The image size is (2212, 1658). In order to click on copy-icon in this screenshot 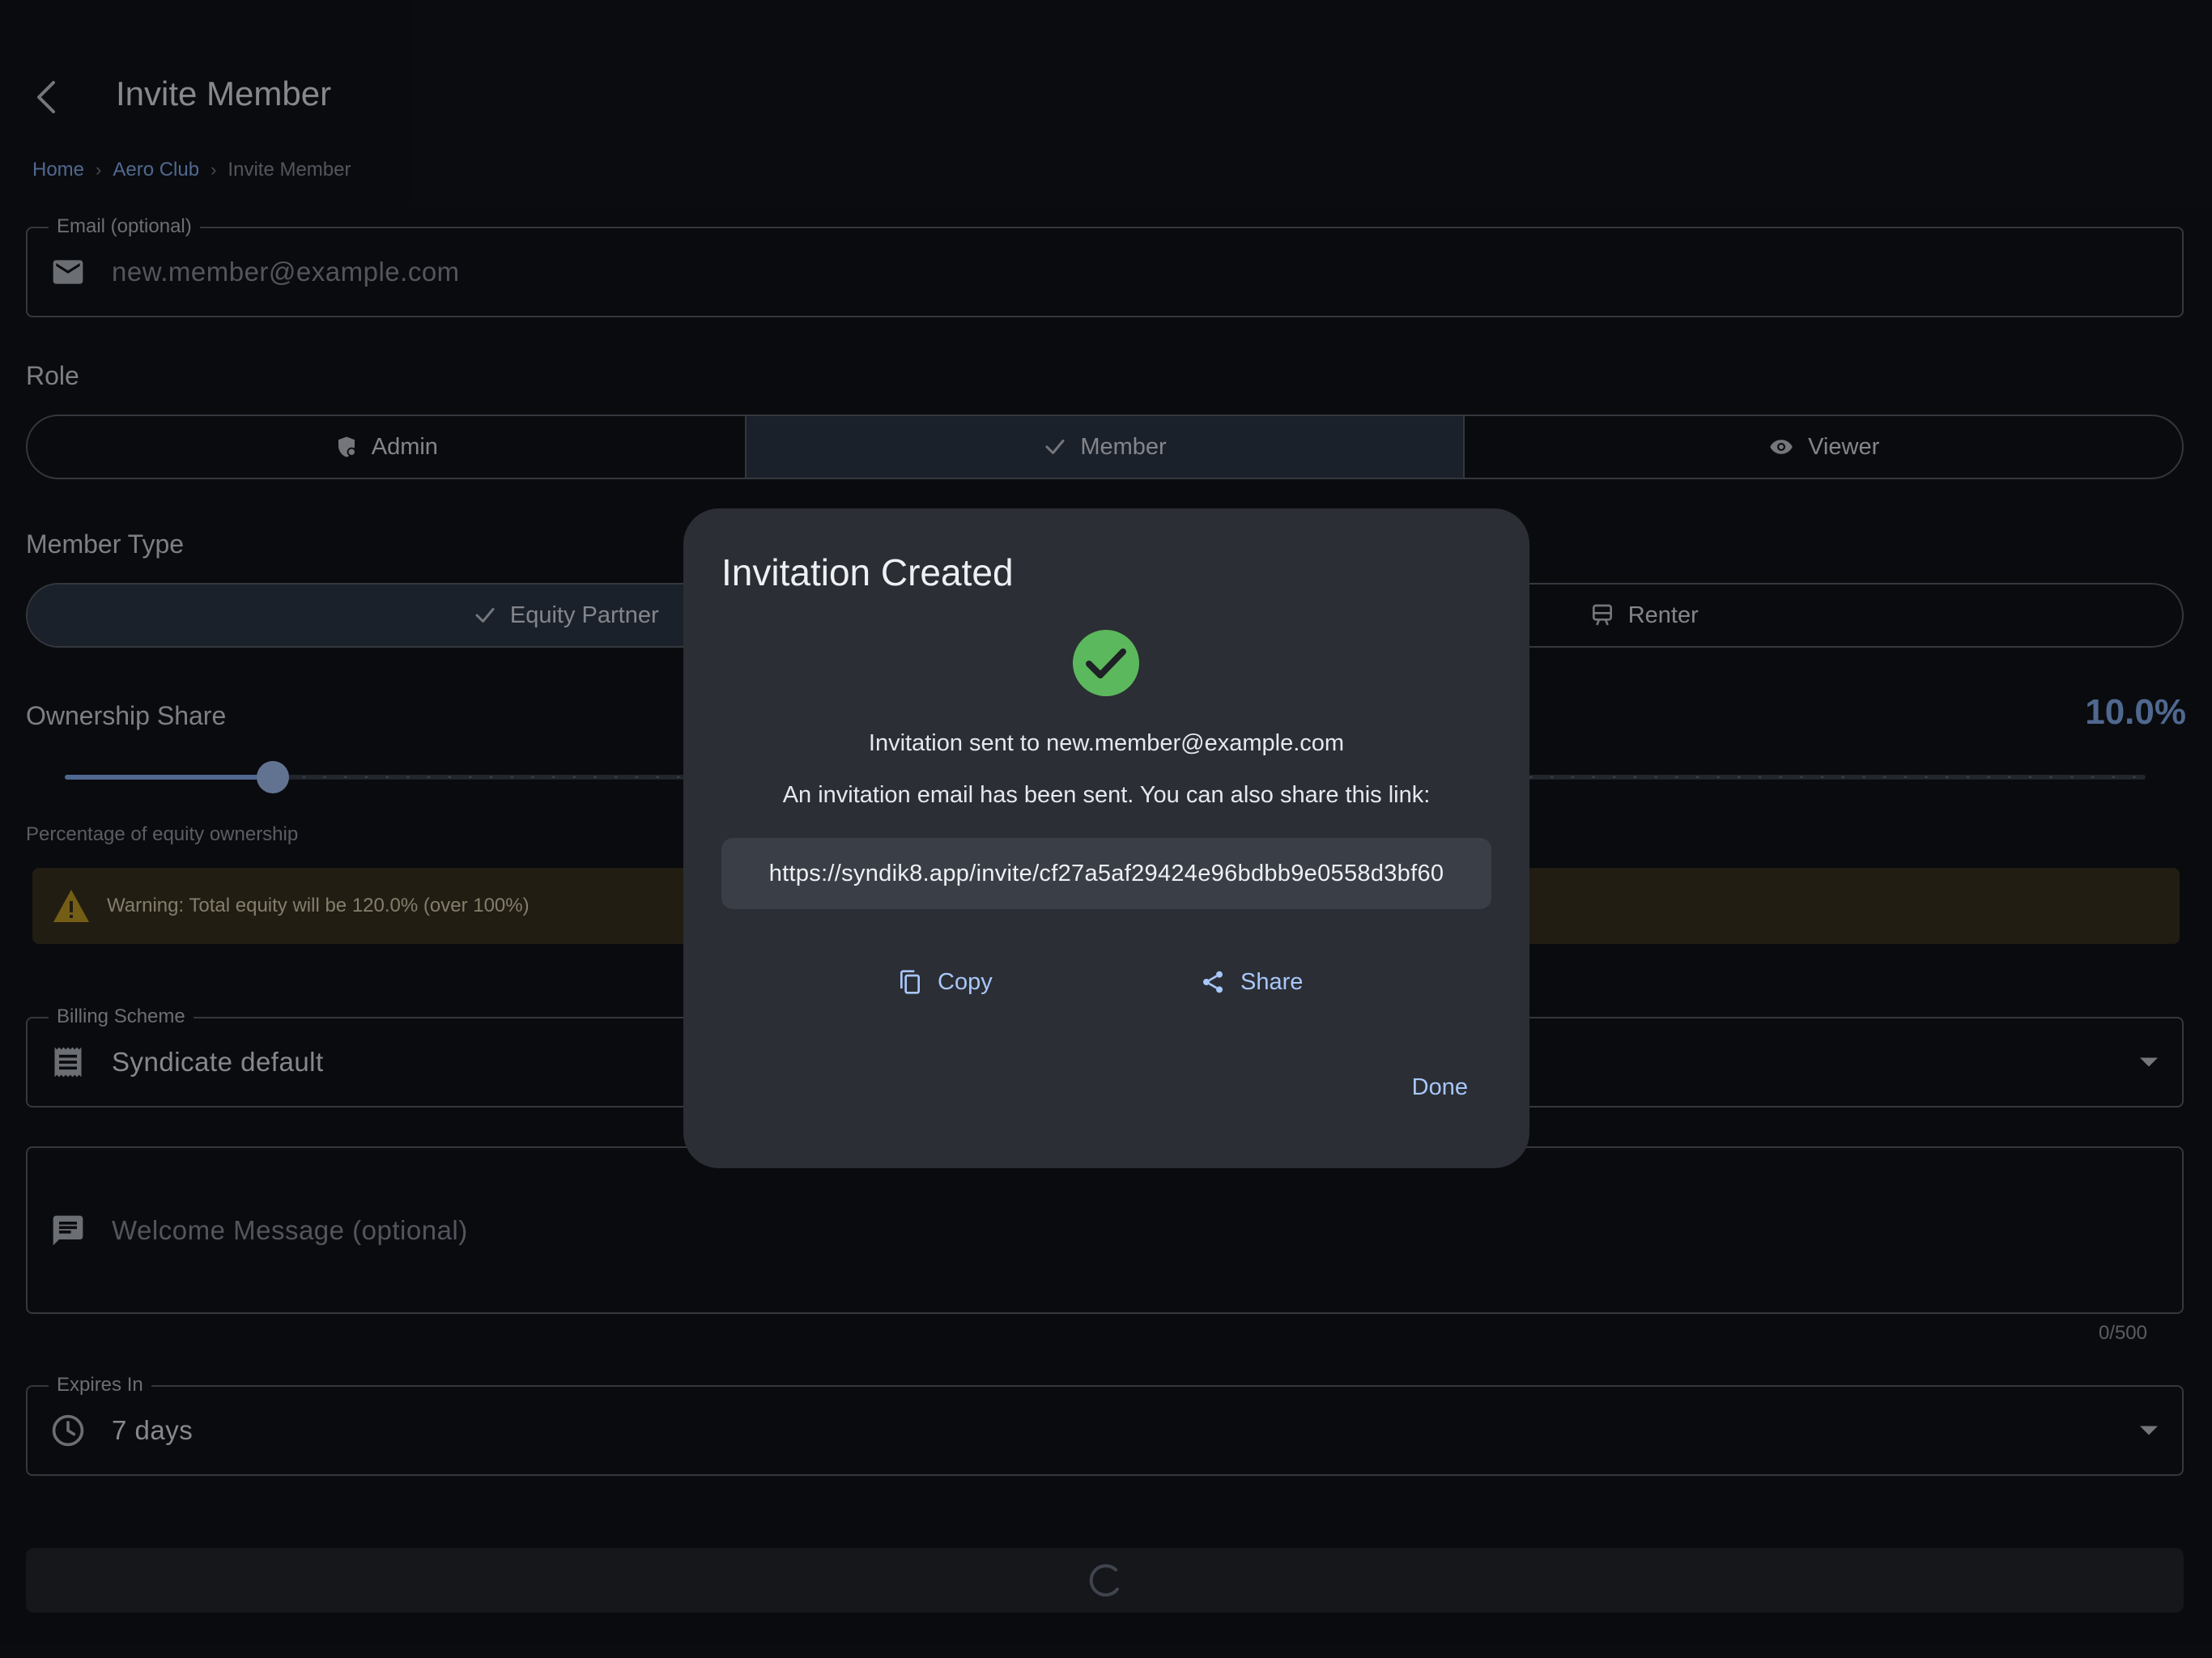, I will do `click(910, 982)`.